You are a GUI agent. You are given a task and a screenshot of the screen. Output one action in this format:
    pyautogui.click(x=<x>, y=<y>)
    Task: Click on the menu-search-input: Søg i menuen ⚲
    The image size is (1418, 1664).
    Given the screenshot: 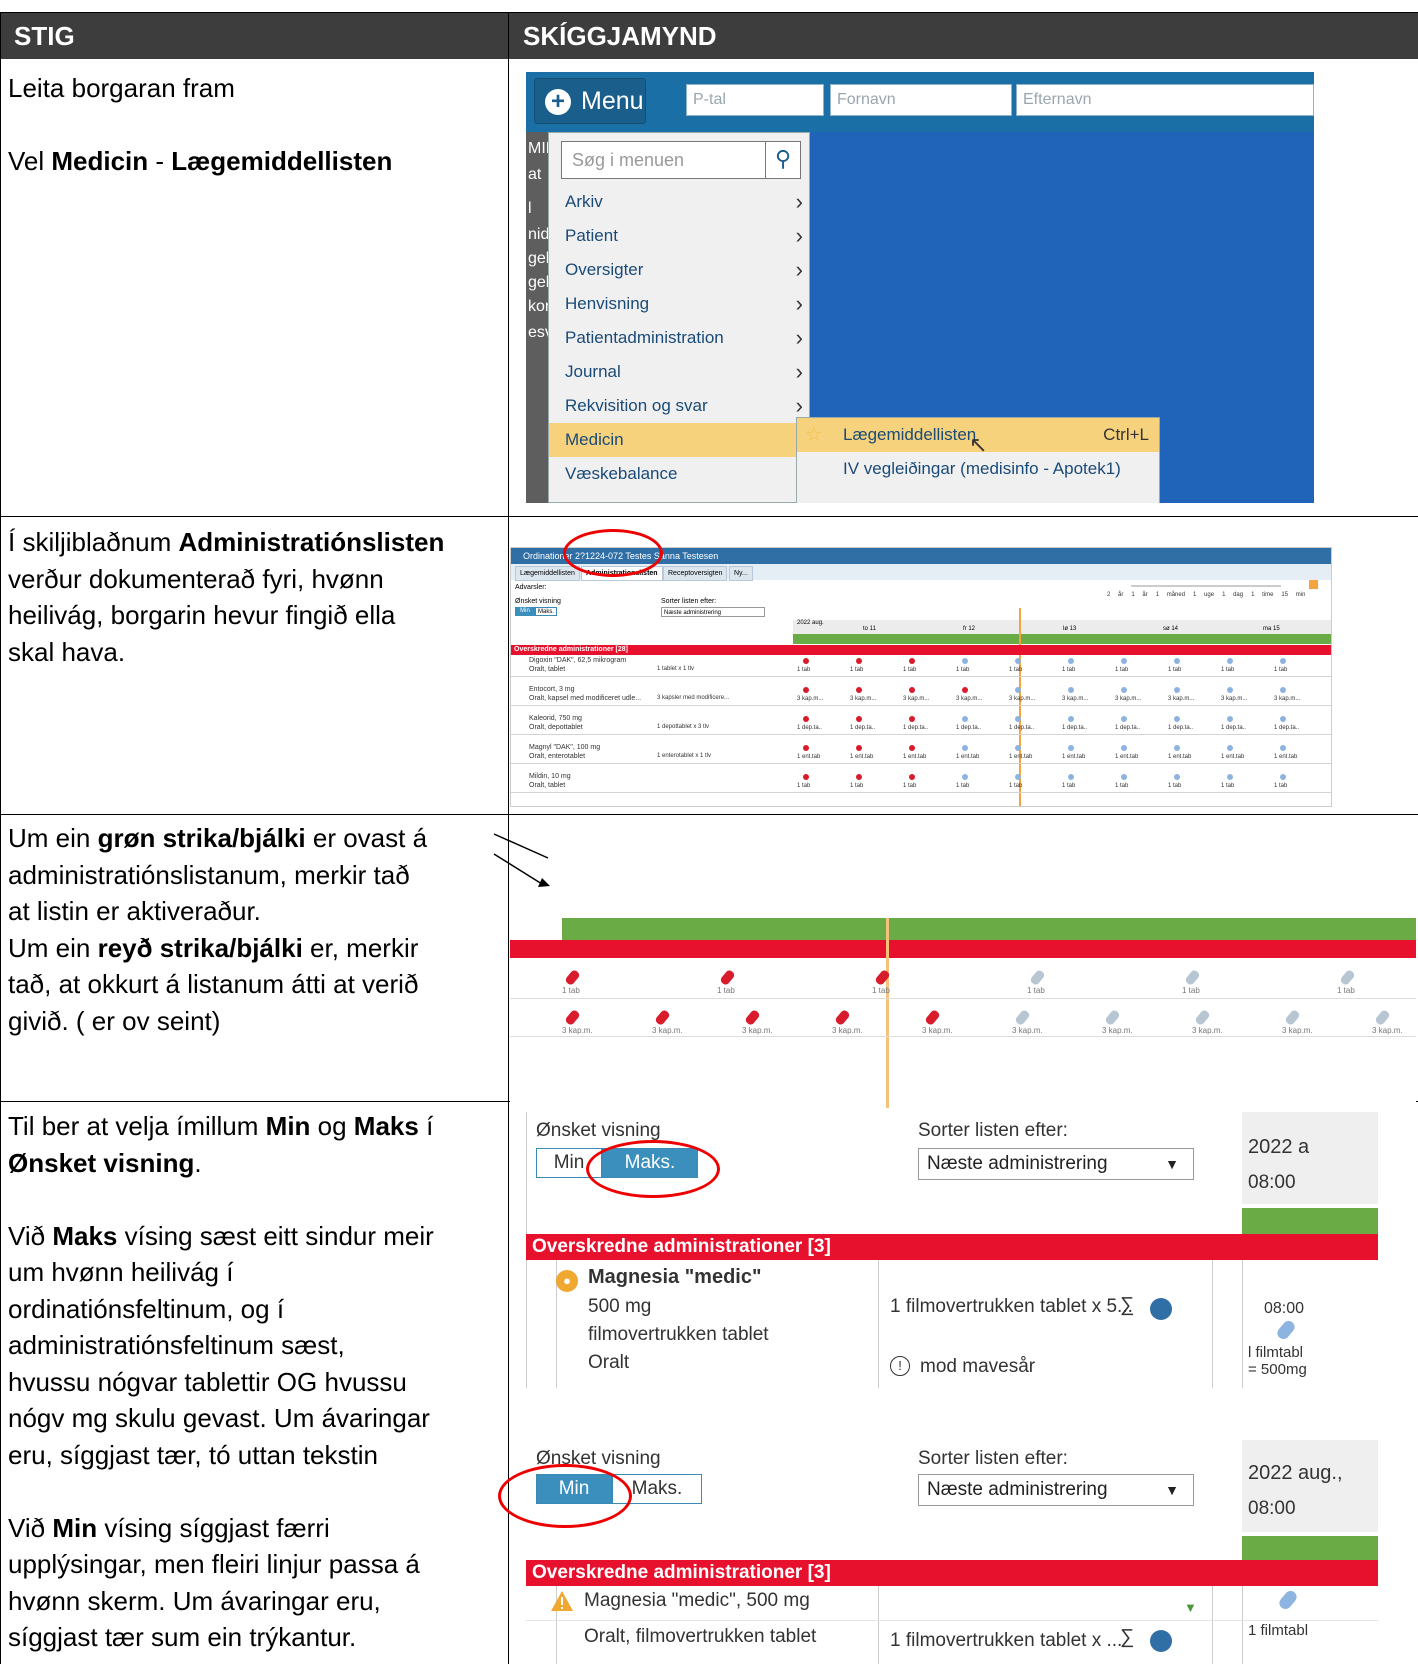 What is the action you would take?
    pyautogui.click(x=681, y=160)
    